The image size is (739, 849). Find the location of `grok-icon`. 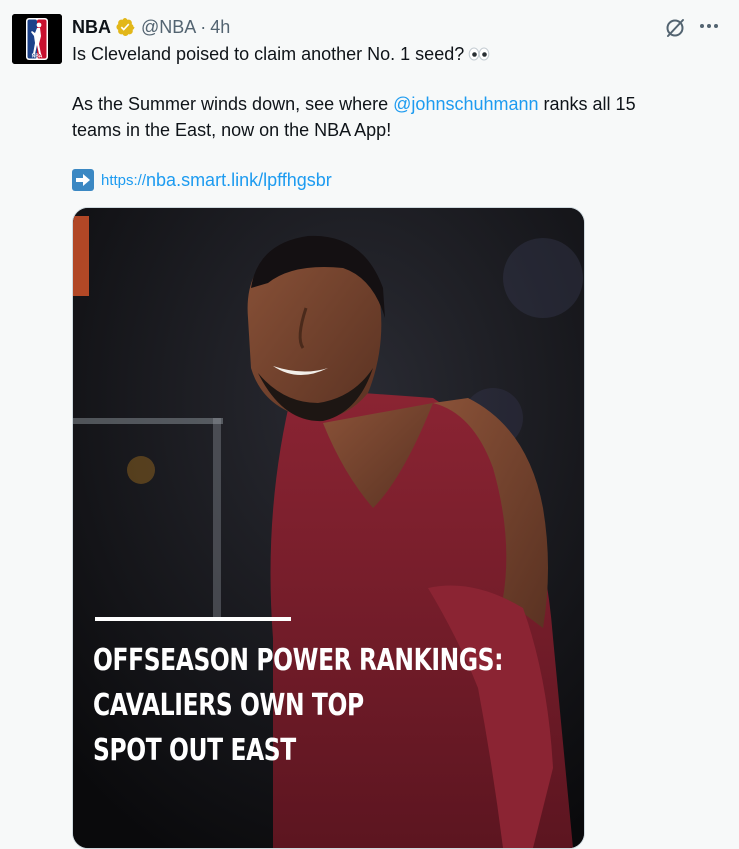

grok-icon is located at coordinates (675, 28).